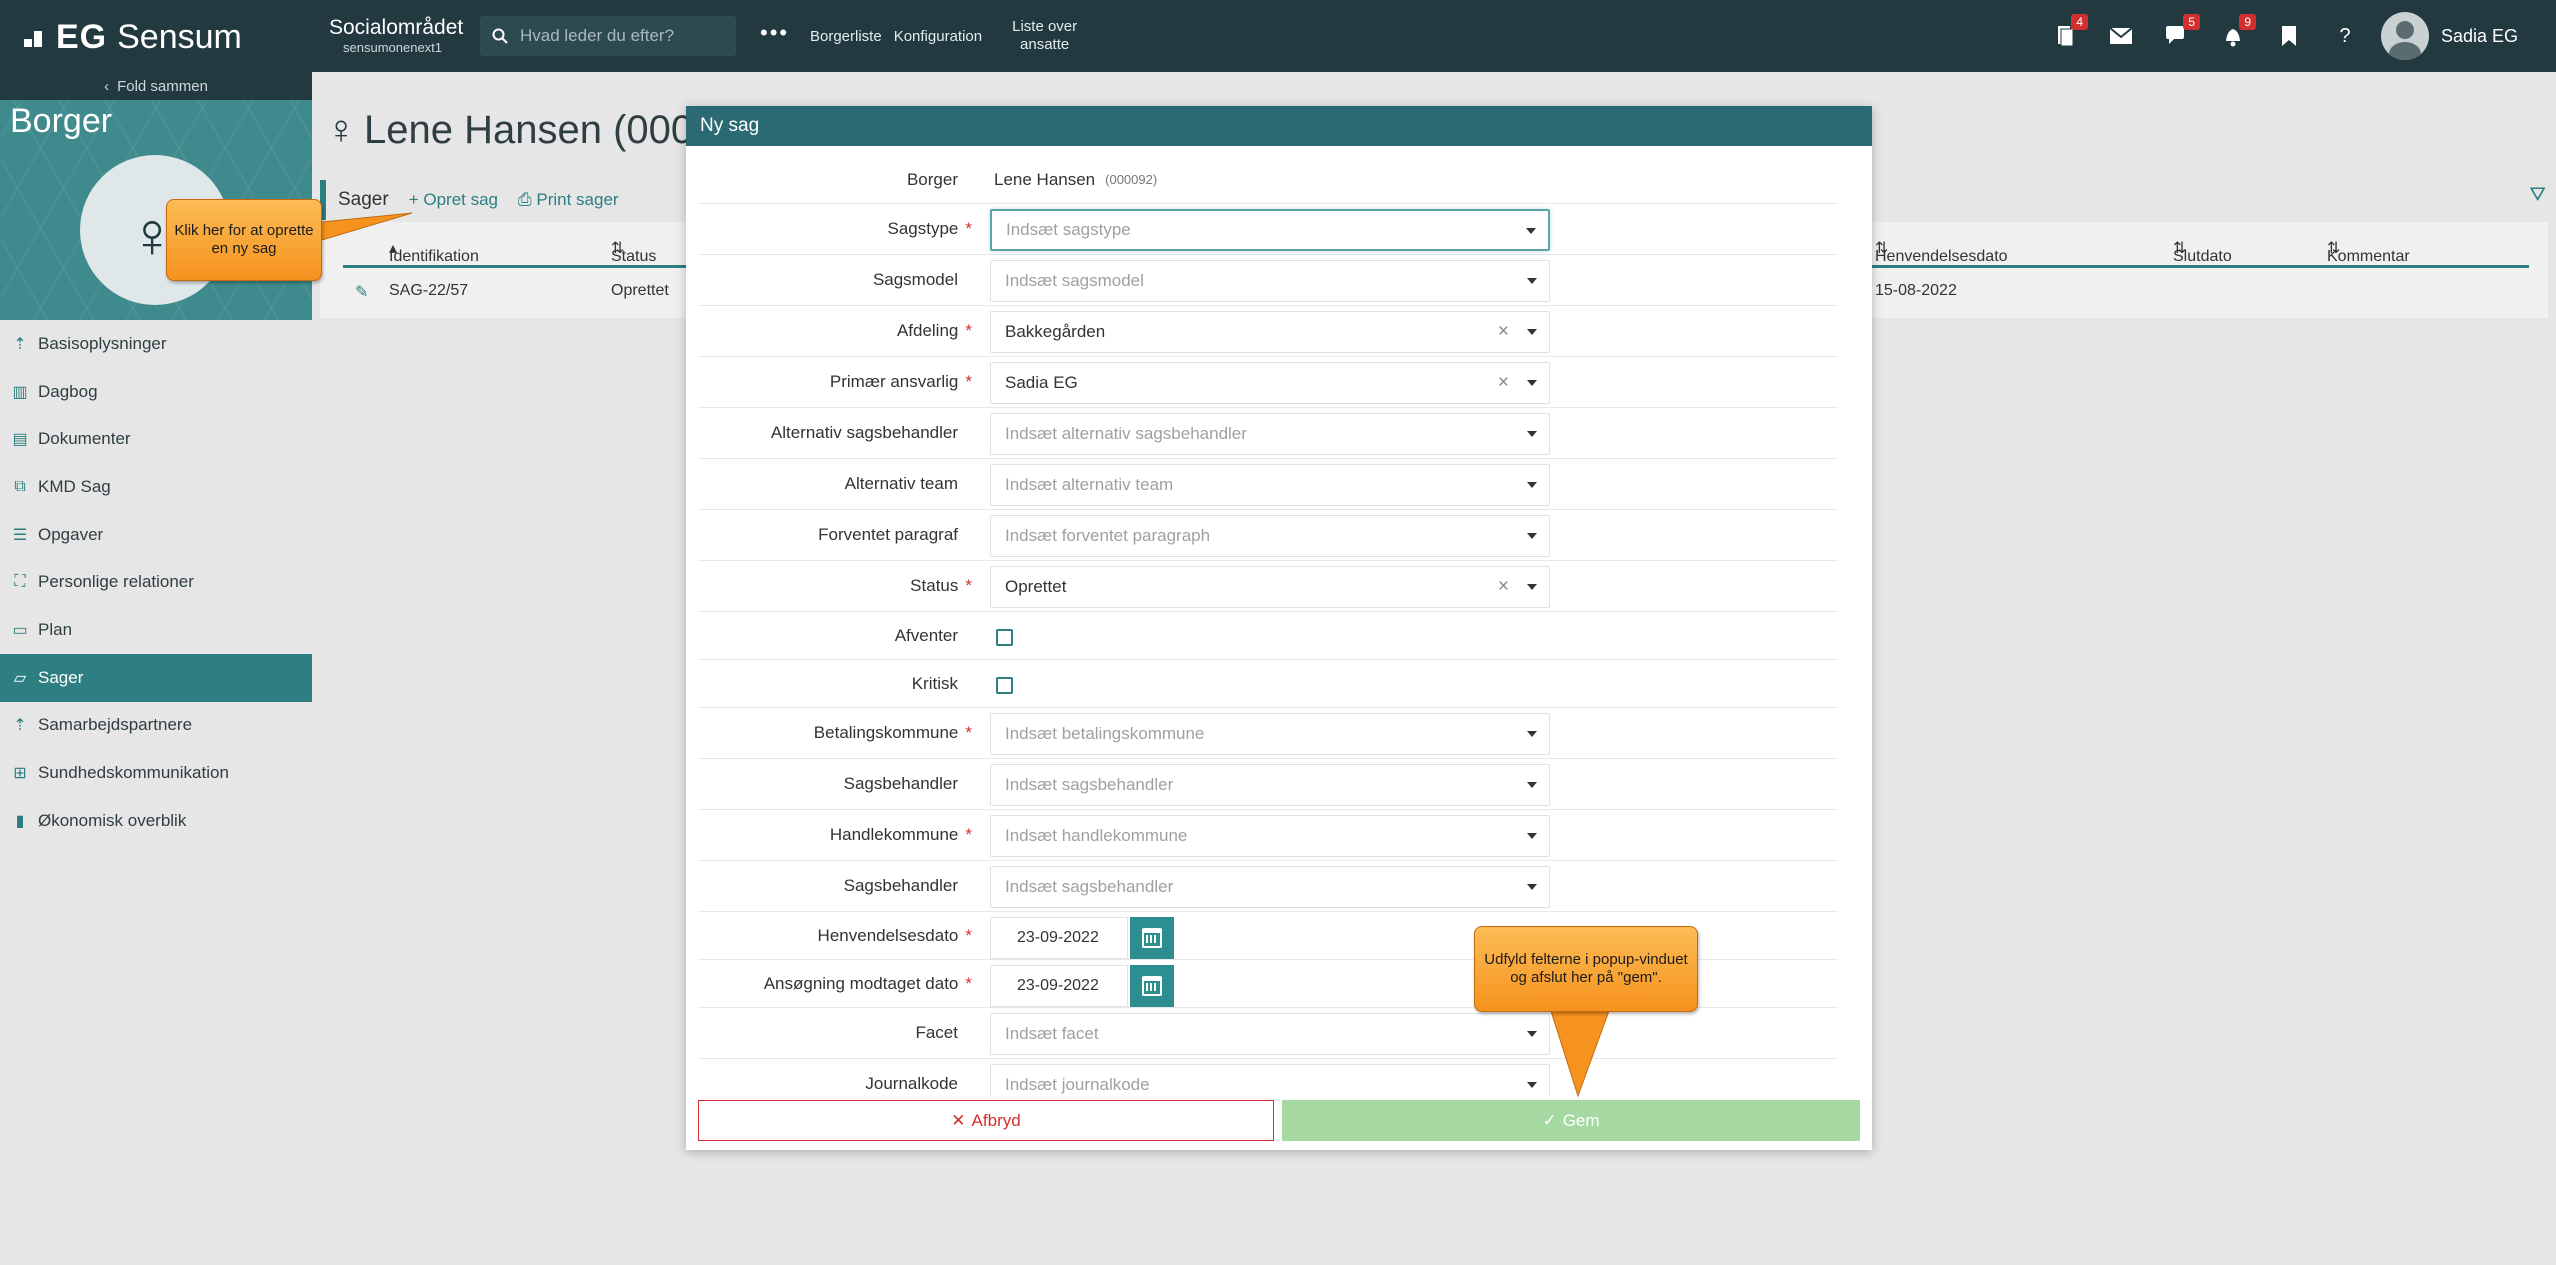 The image size is (2556, 1265). I want to click on sidebar-item-basisoplysninger: ⇡ Basisoplysninger, so click(156, 344).